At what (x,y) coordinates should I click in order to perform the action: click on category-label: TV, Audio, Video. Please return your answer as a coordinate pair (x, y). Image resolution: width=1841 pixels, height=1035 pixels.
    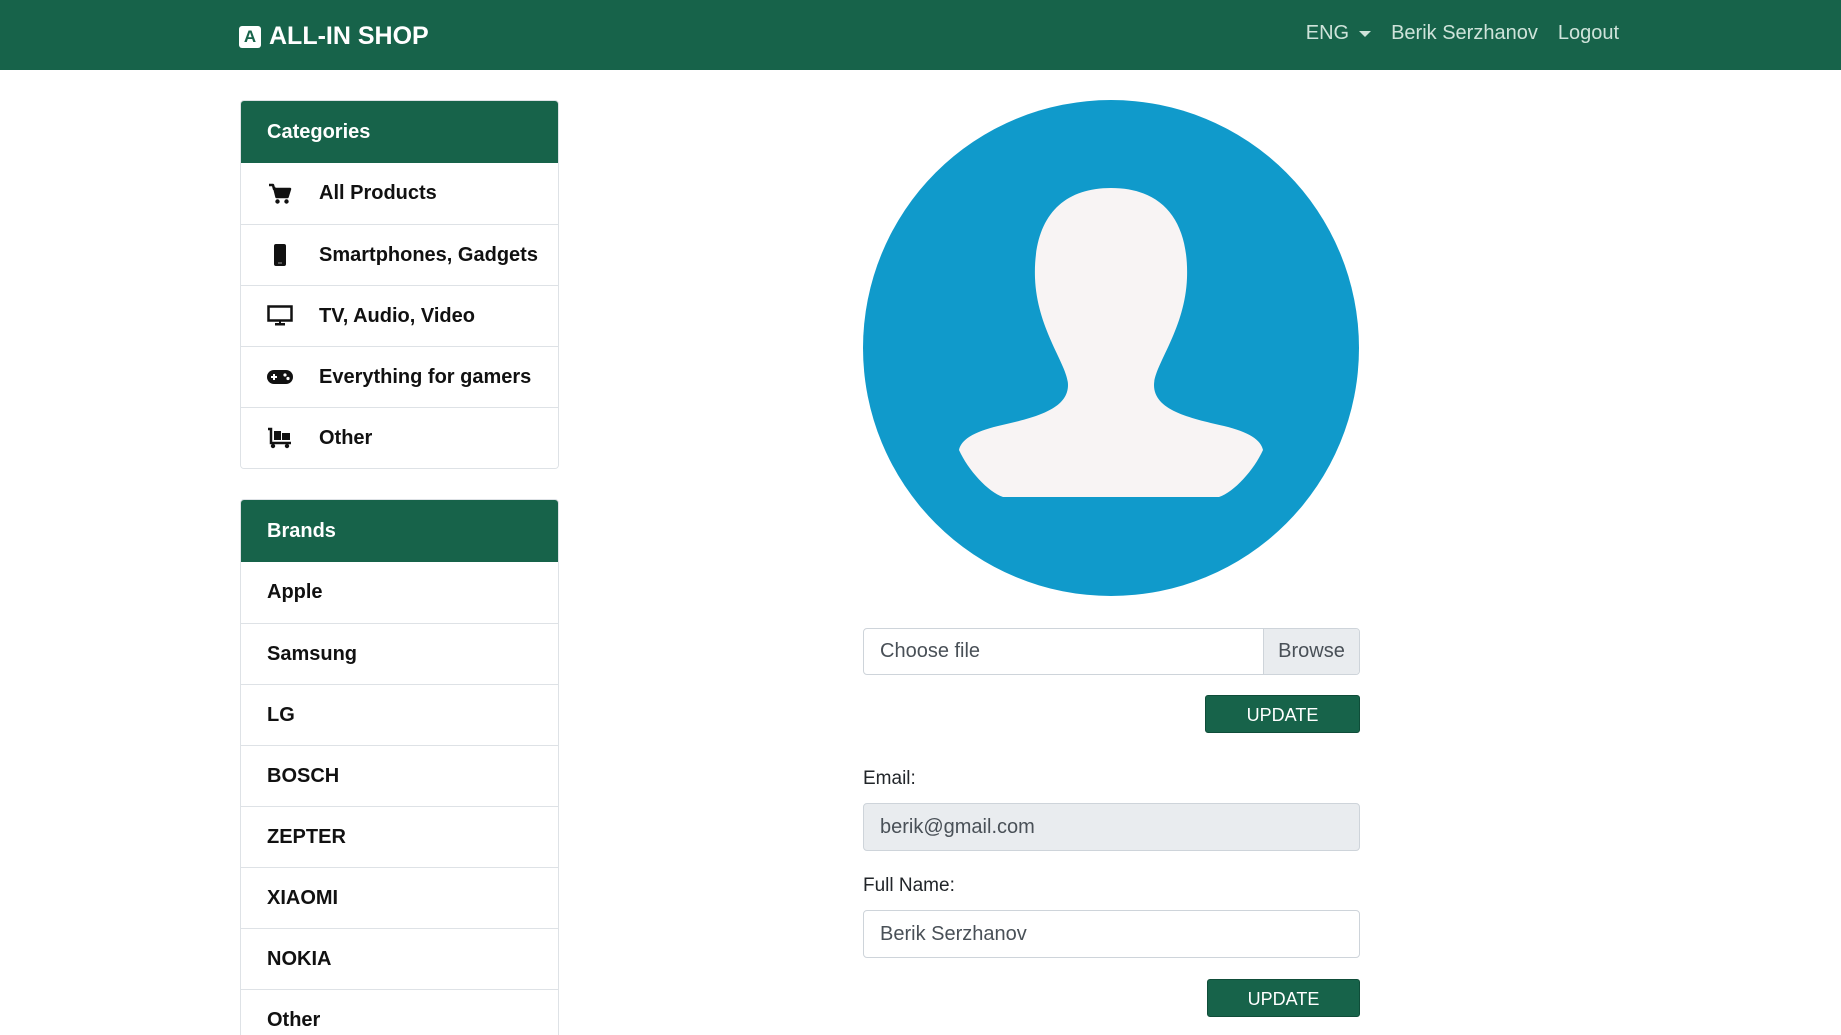
    Looking at the image, I should click on (397, 315).